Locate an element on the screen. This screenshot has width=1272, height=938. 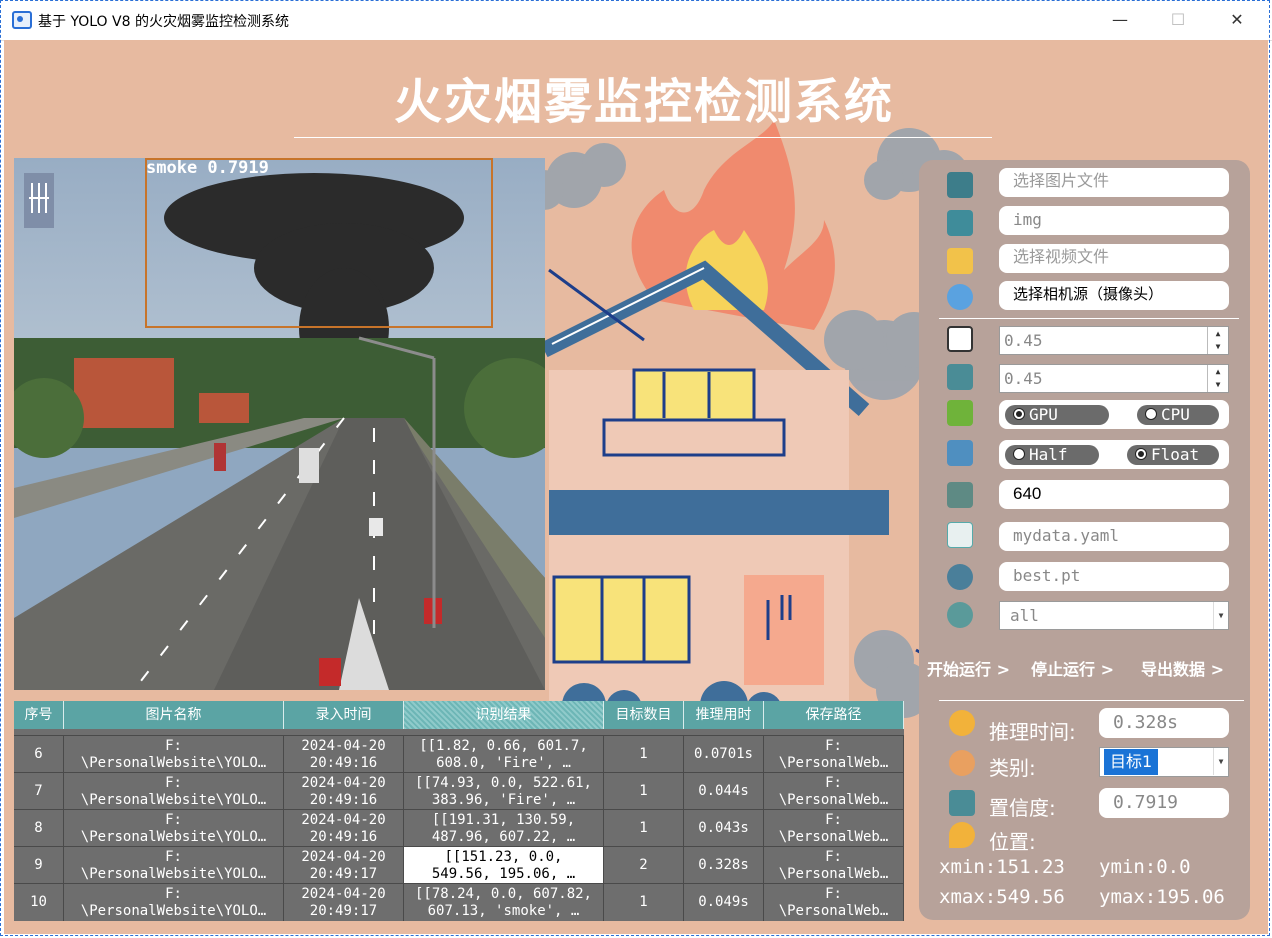
half-radio: Half is located at coordinates (1052, 455).